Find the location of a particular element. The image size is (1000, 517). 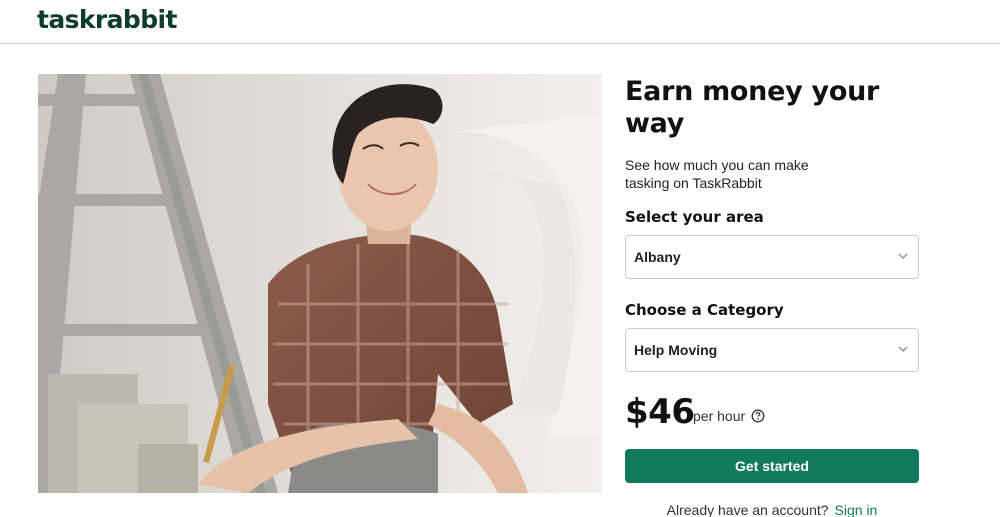

area-select: Albany is located at coordinates (772, 257).